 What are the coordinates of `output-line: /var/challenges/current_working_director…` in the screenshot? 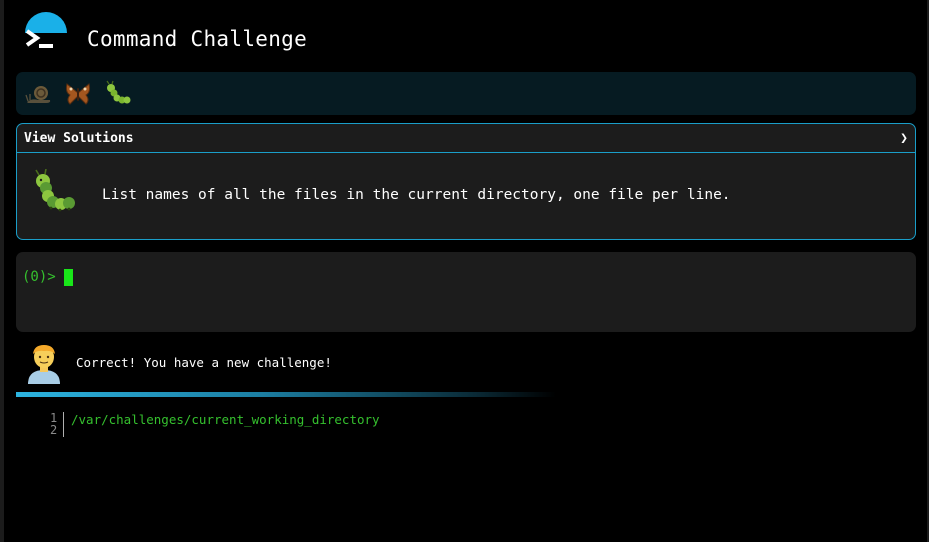 It's located at (225, 419).